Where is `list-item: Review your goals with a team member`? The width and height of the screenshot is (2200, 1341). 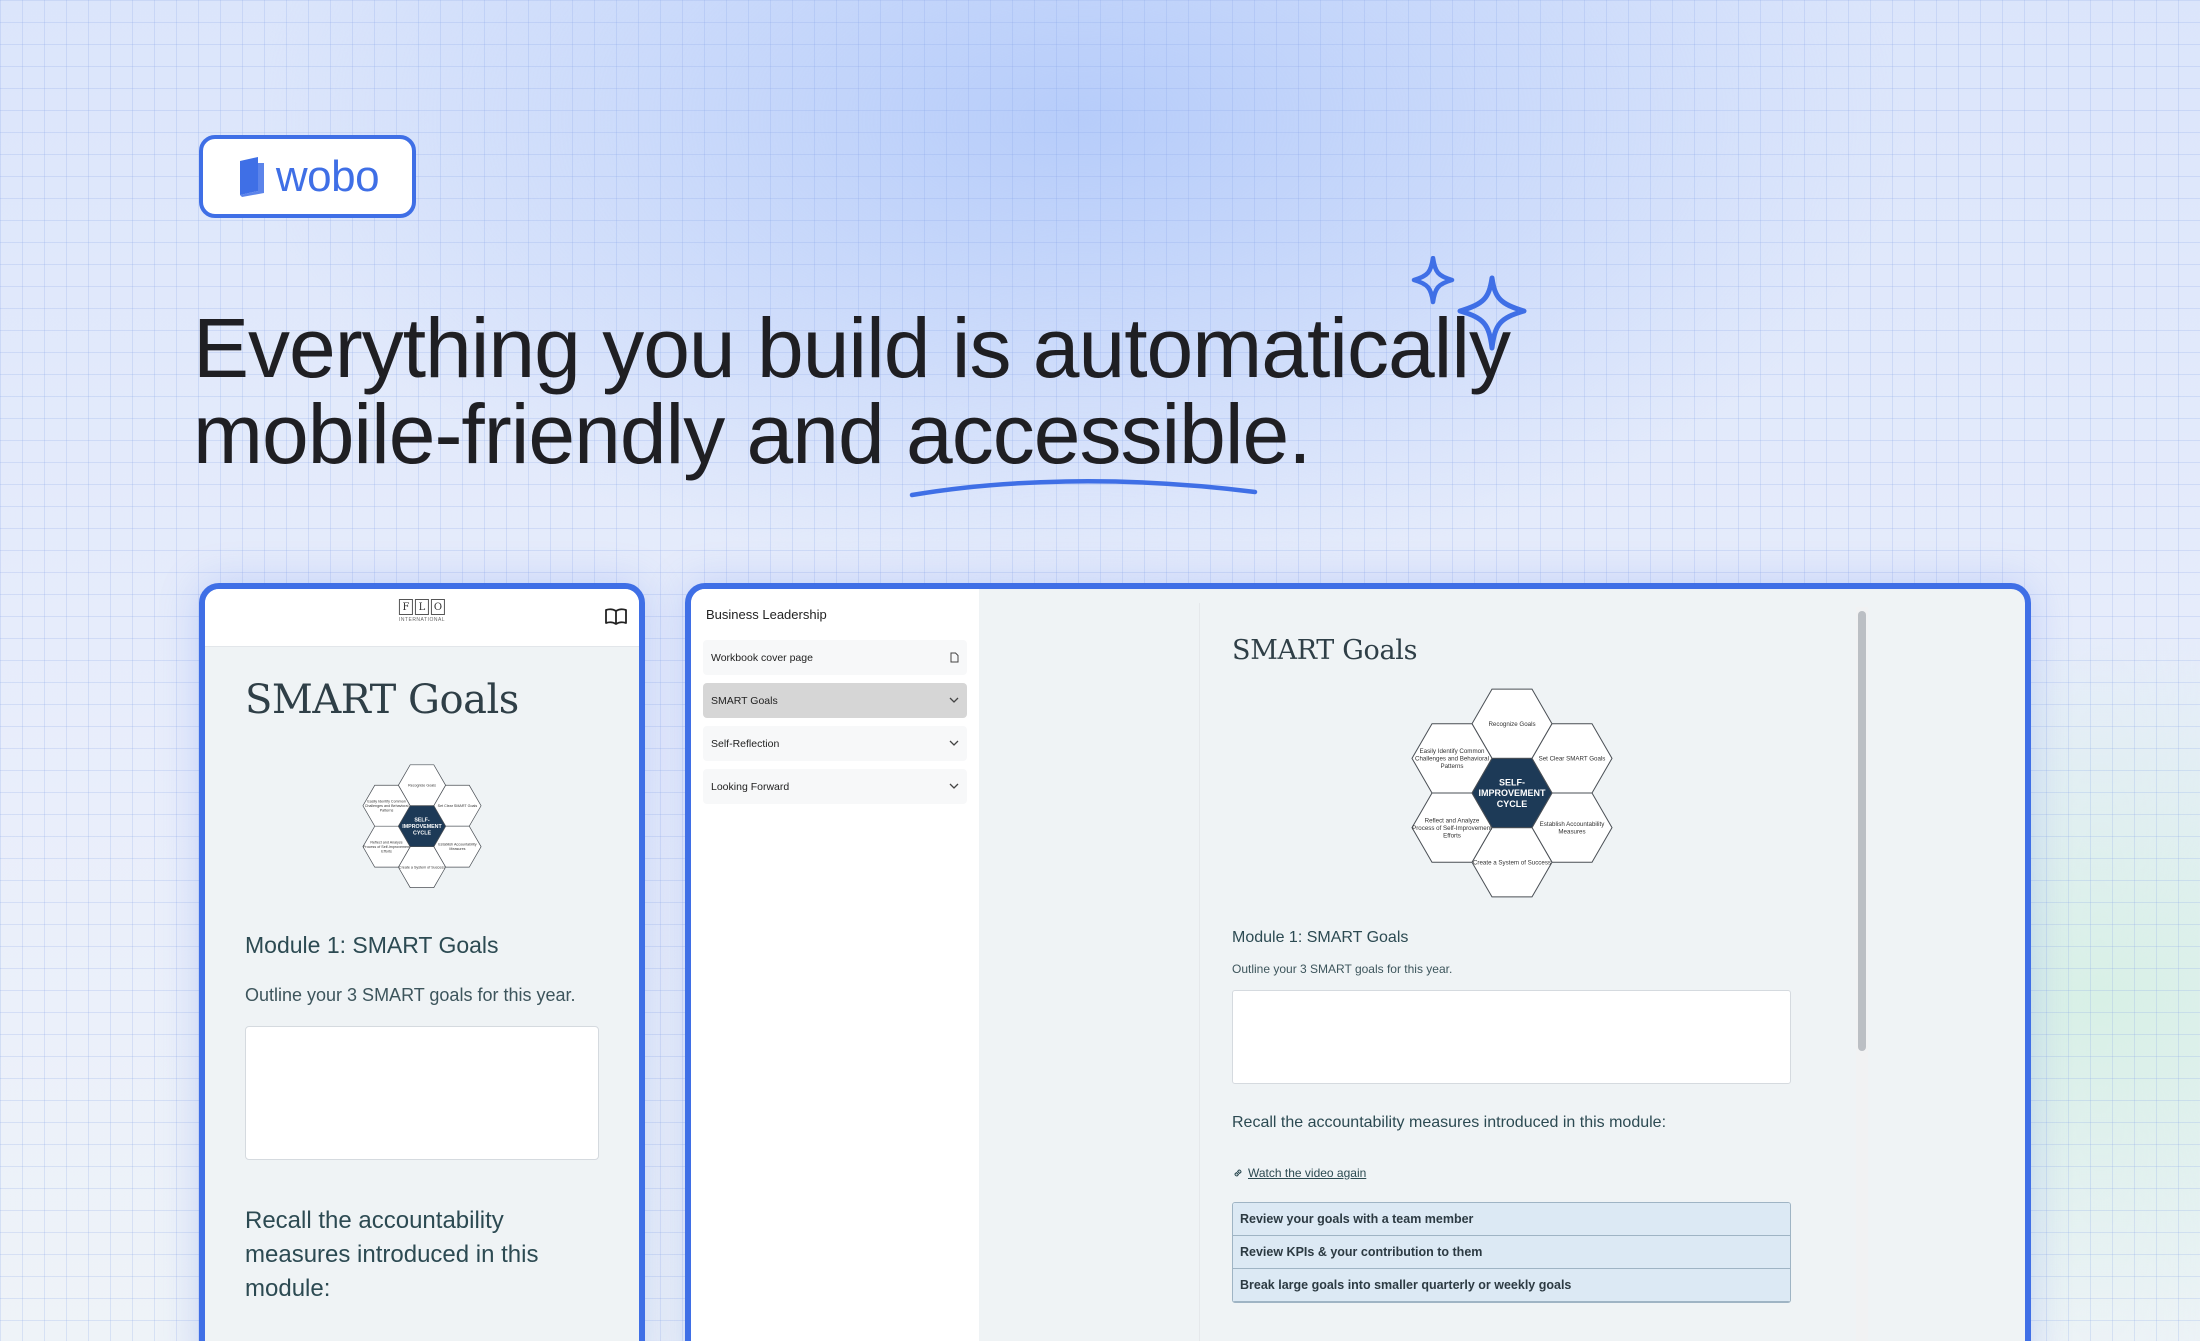 list-item: Review your goals with a team member is located at coordinates (1511, 1219).